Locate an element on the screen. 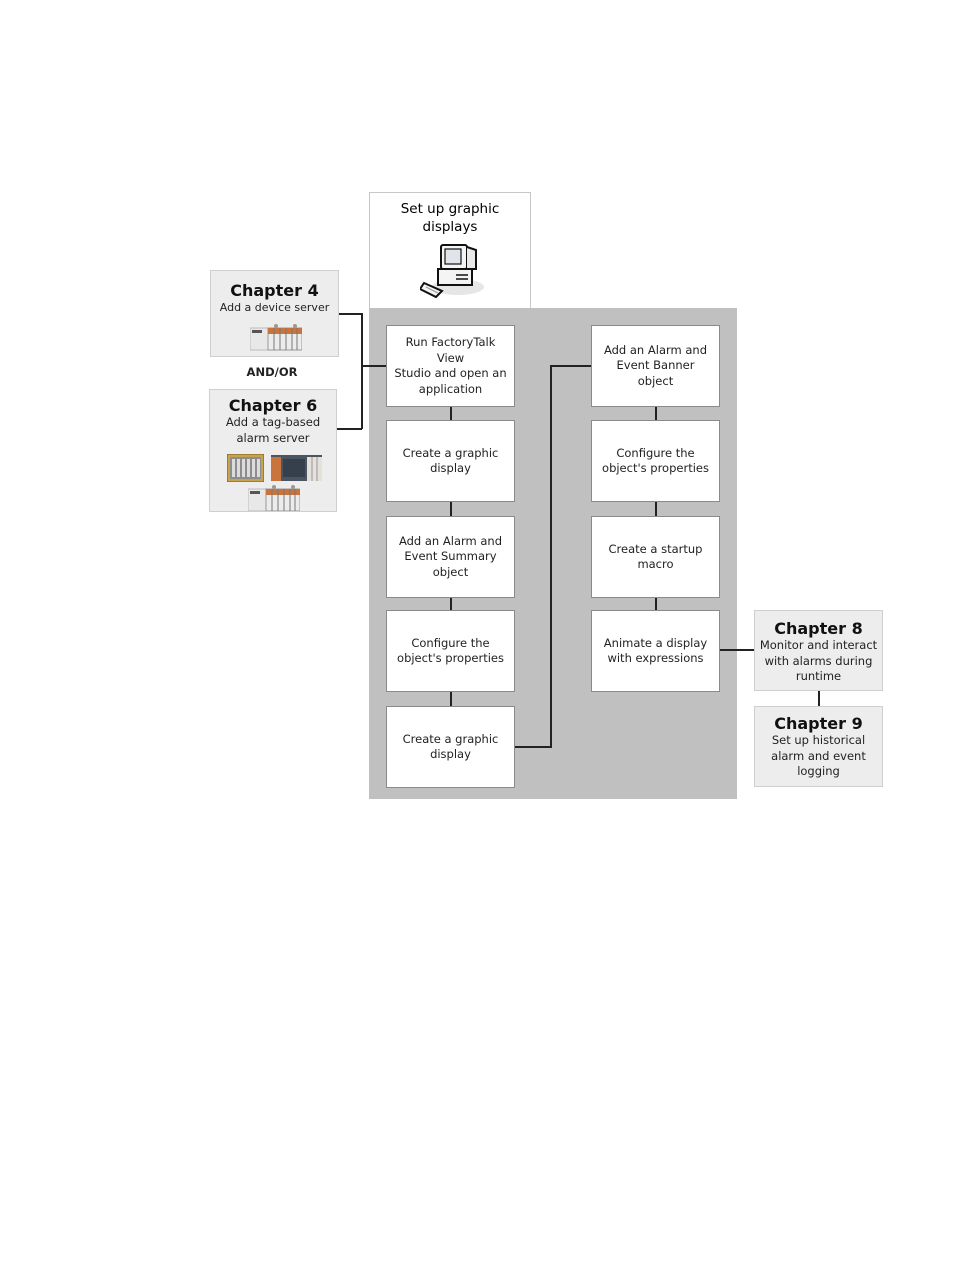  and-or-label: AND/OR is located at coordinates (272, 372).